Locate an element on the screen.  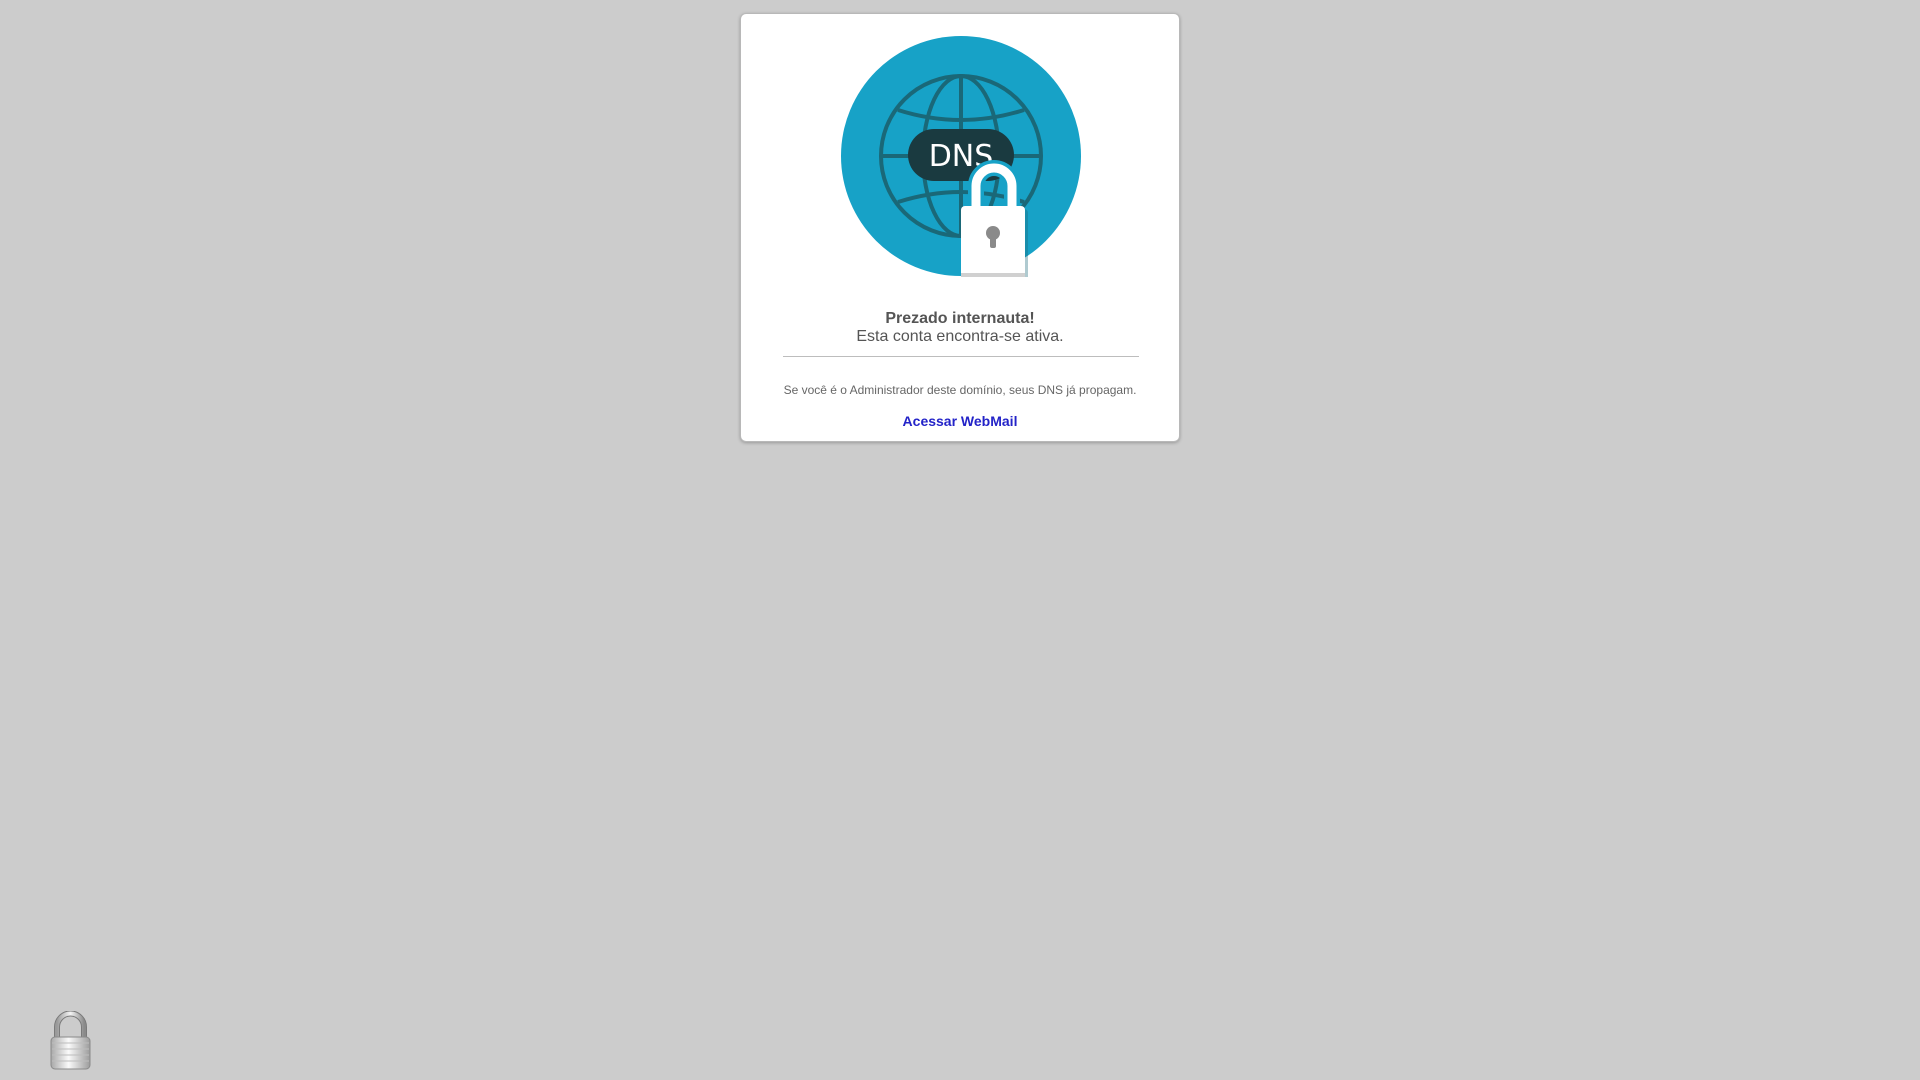
webmail-link: Acessar WebMail is located at coordinates (960, 421).